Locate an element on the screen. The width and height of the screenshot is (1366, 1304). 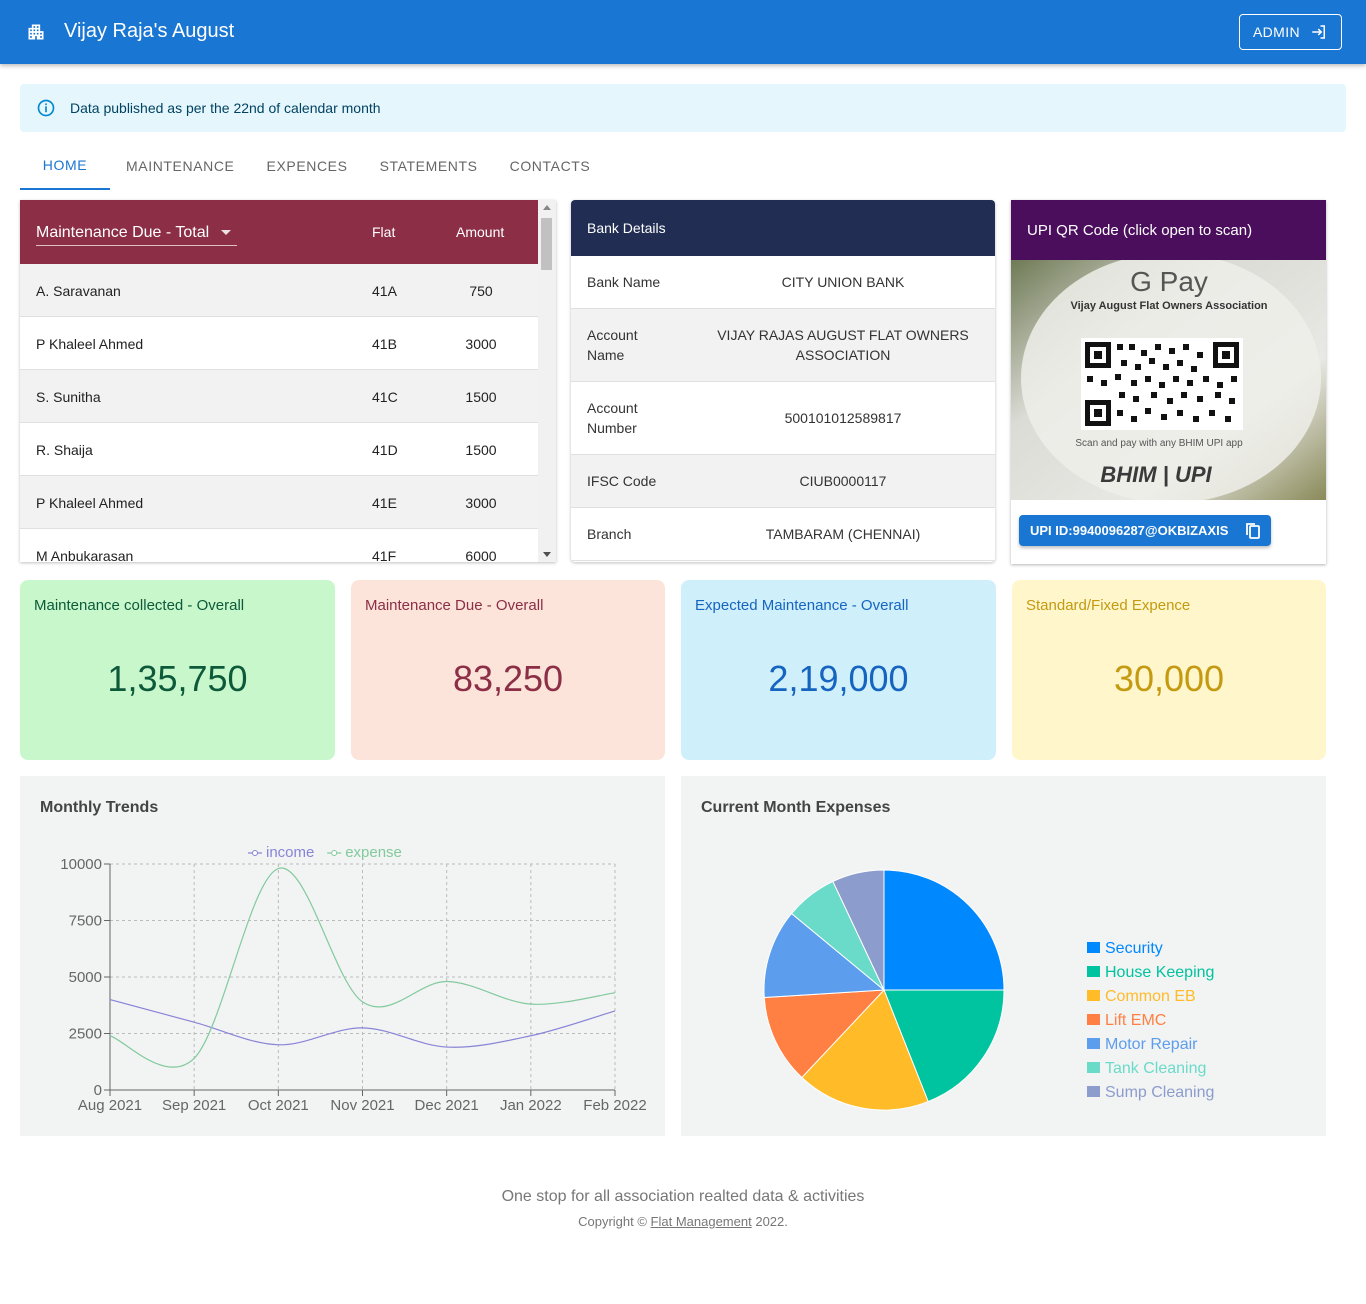
bank-row: Branch TAMBARAM (CHENNAI) is located at coordinates (783, 534).